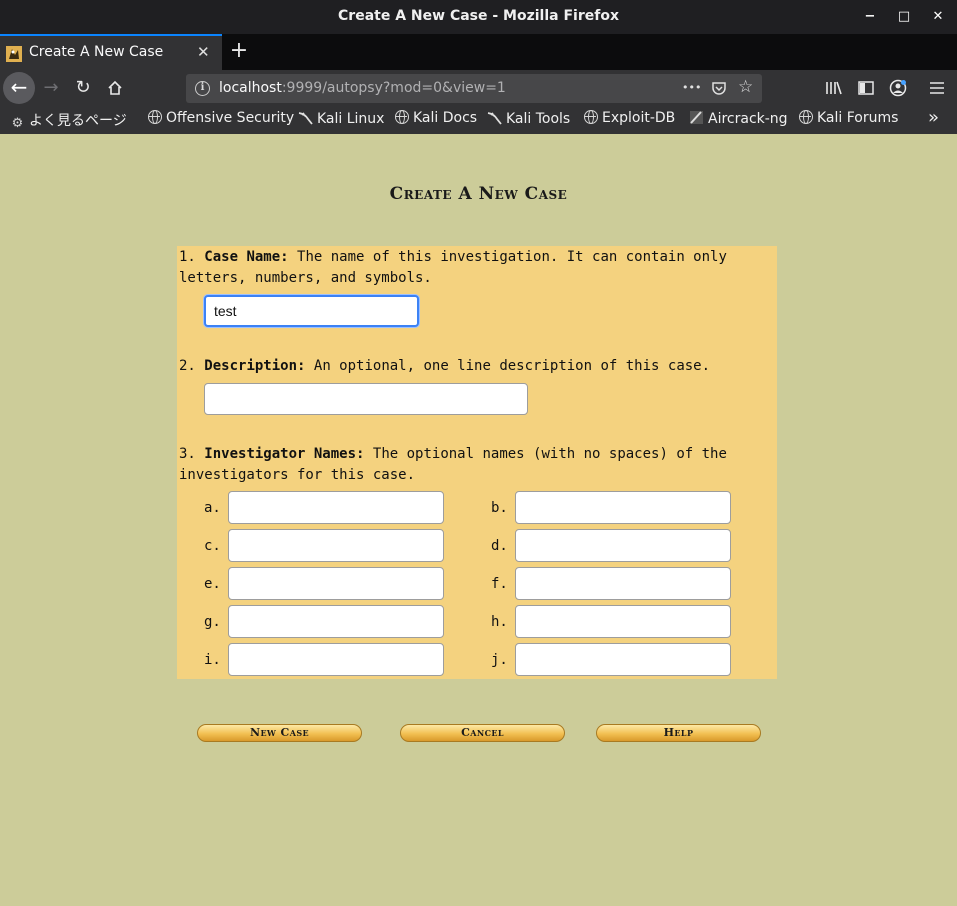 The width and height of the screenshot is (957, 906). What do you see at coordinates (311, 311) in the screenshot?
I see `case-name-input` at bounding box center [311, 311].